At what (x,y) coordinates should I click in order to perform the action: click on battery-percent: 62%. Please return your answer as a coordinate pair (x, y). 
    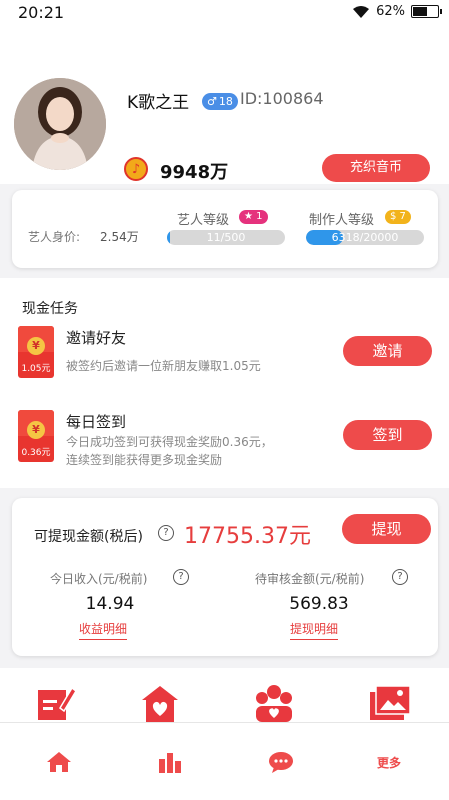
    Looking at the image, I should click on (390, 11).